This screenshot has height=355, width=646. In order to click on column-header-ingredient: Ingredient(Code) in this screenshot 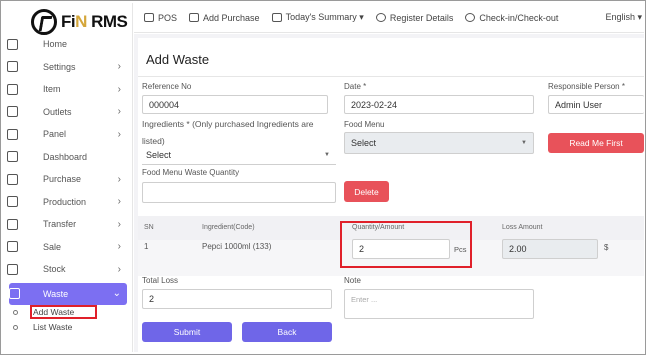, I will do `click(228, 227)`.